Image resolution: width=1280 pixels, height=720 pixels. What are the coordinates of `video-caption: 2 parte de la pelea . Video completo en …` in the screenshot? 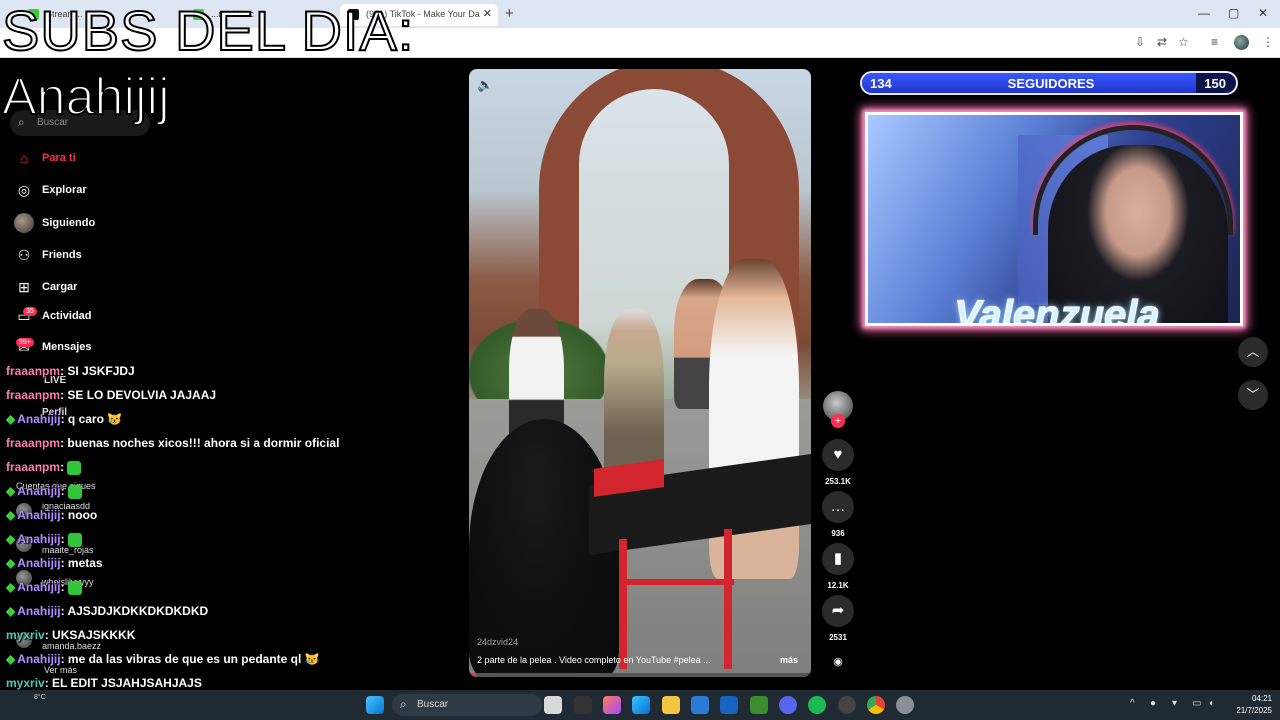 It's located at (594, 660).